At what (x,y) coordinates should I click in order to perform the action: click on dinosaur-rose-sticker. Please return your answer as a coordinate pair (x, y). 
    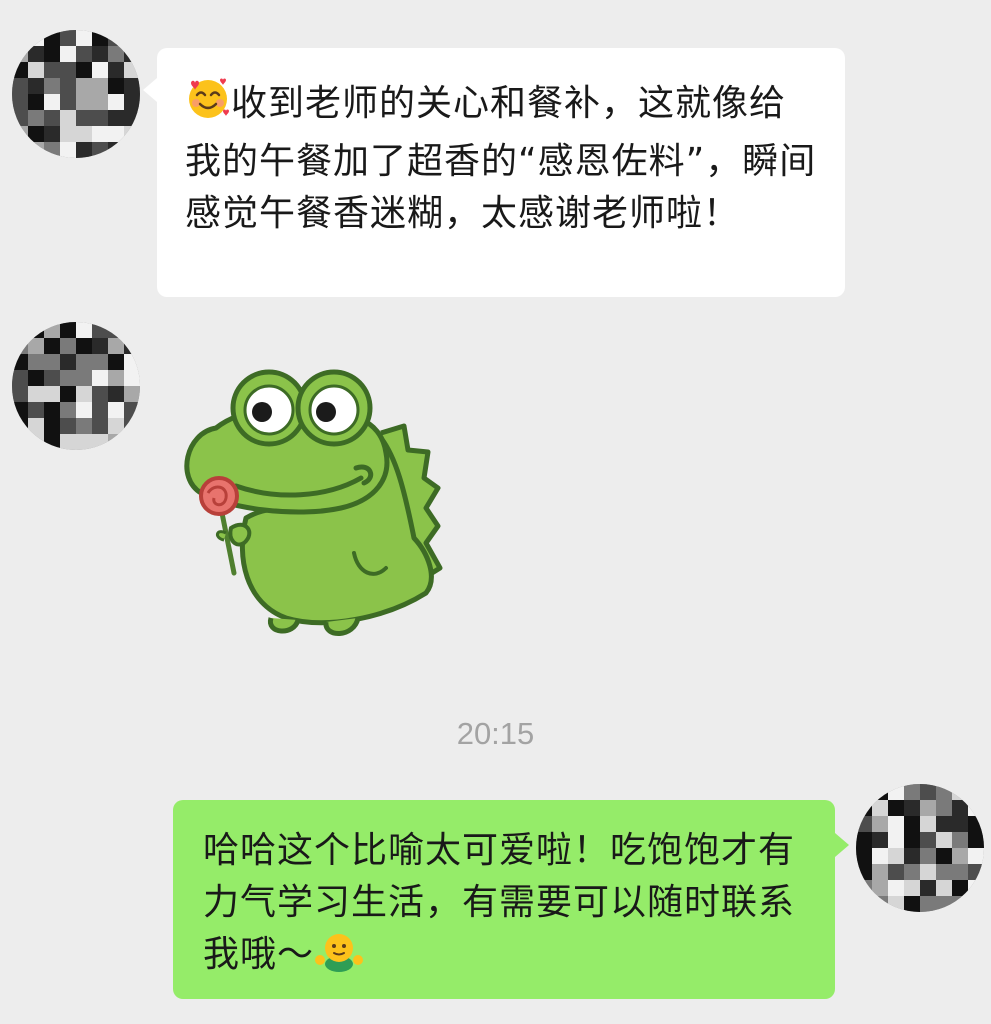
    Looking at the image, I should click on (311, 507).